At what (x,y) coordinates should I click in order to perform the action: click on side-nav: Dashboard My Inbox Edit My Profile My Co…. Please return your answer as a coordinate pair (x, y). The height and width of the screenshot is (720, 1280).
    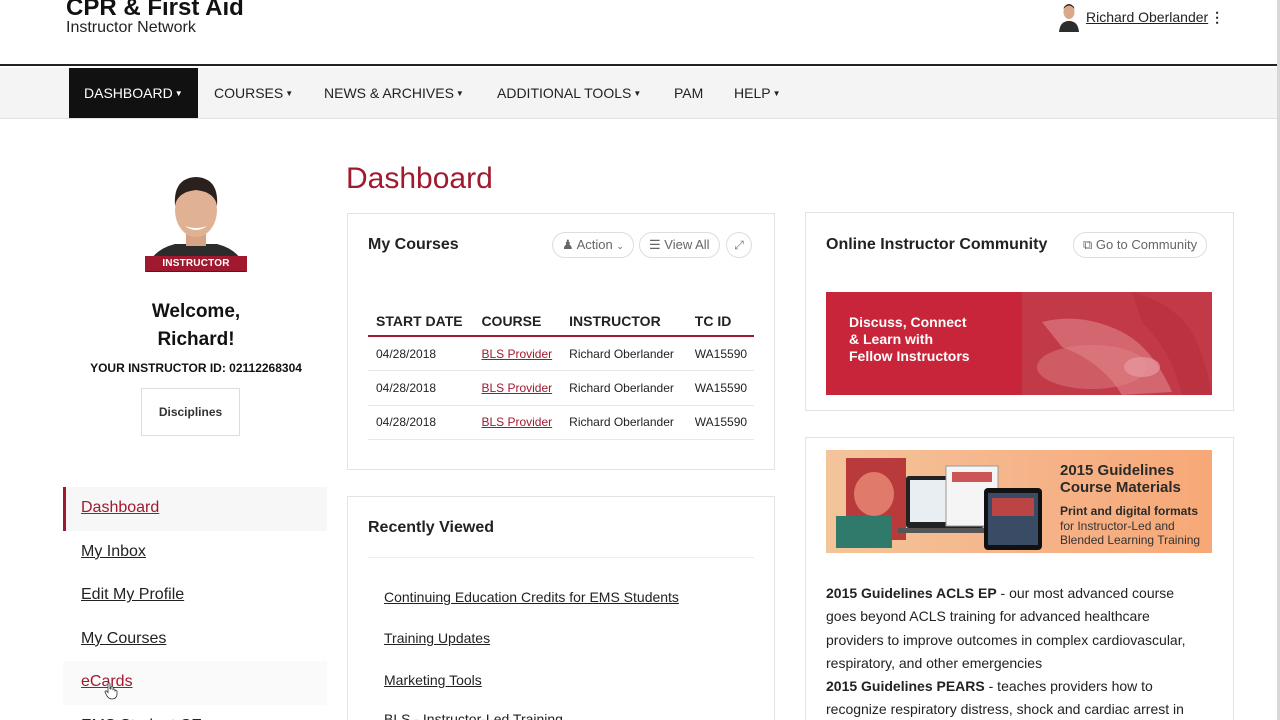
    Looking at the image, I should click on (195, 603).